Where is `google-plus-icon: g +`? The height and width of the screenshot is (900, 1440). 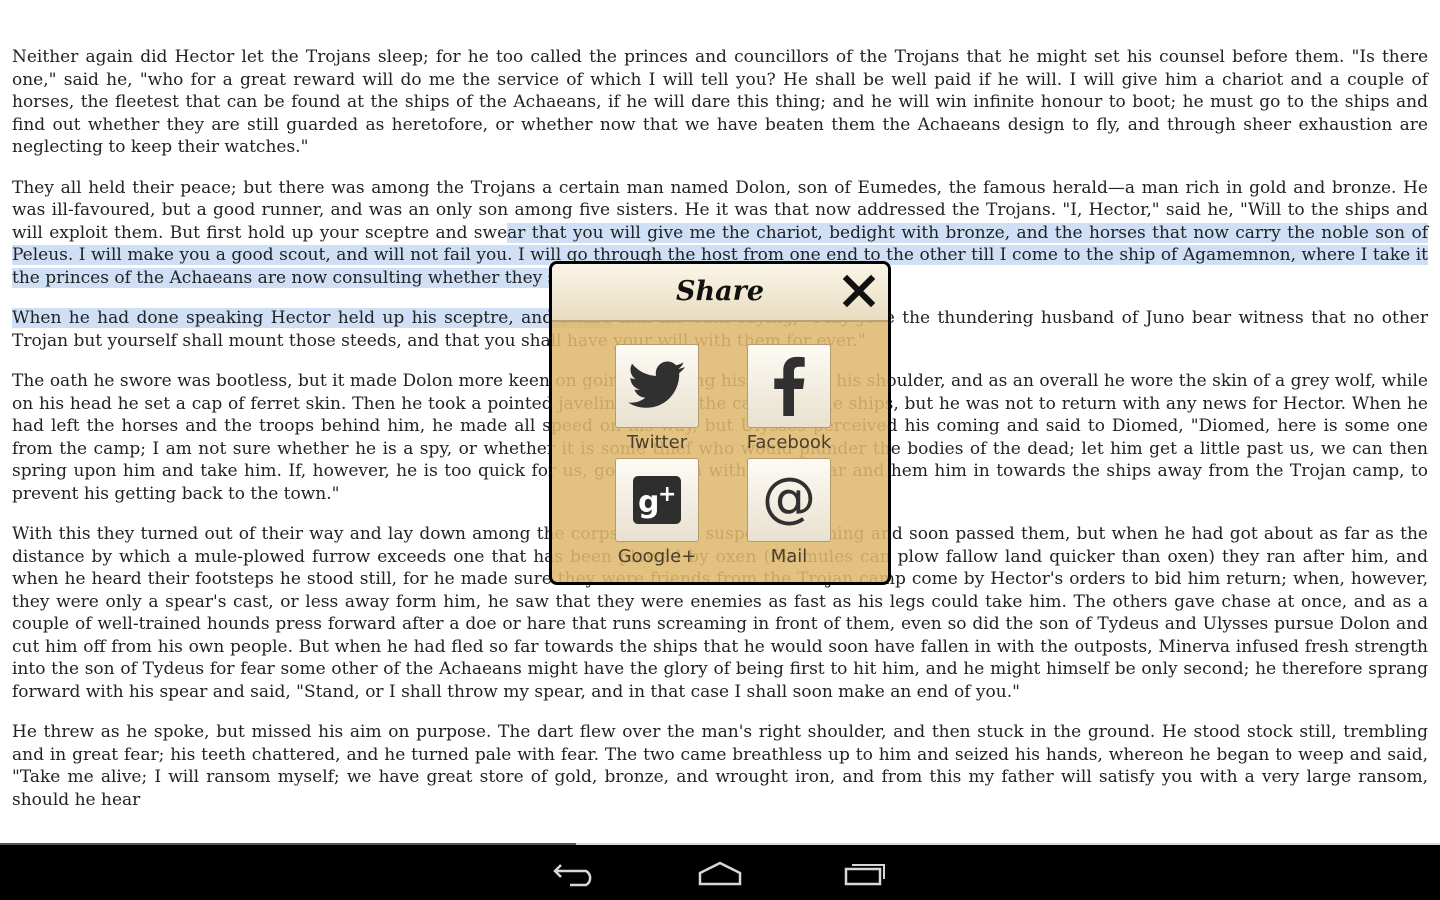 google-plus-icon: g + is located at coordinates (657, 500).